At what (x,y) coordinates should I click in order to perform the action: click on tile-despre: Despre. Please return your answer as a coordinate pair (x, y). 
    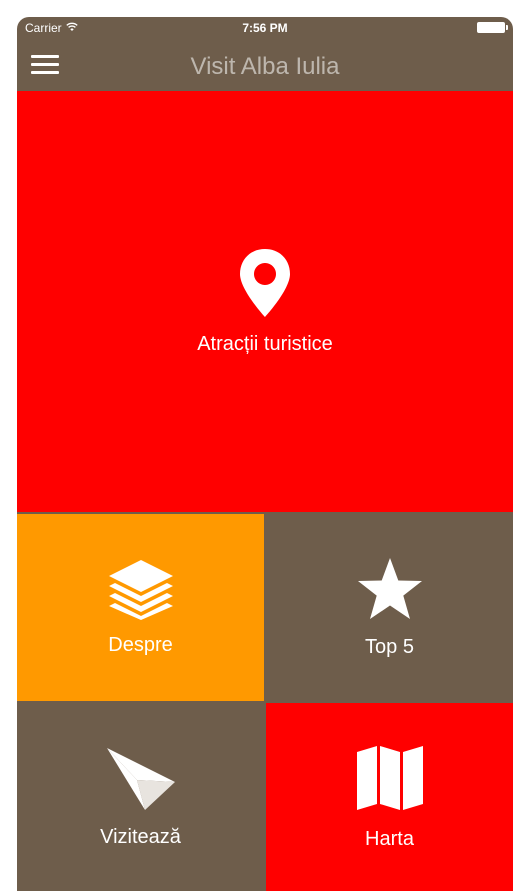
    Looking at the image, I should click on (140, 607).